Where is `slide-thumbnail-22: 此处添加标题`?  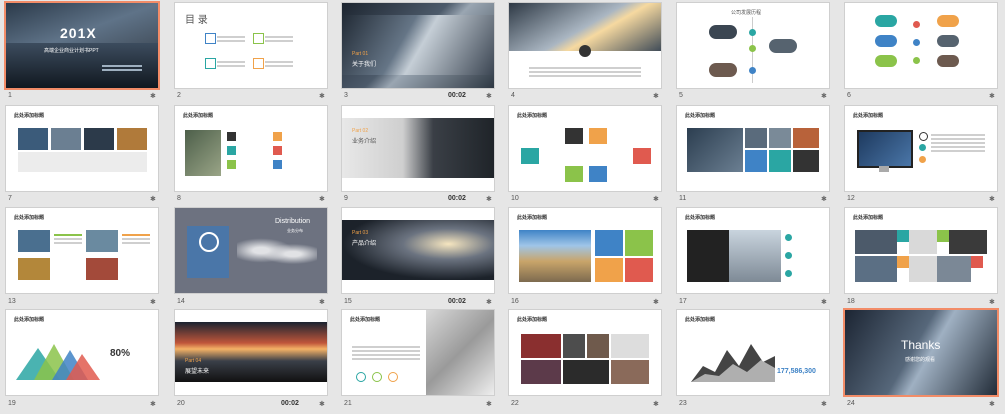
slide-thumbnail-22: 此处添加标题 is located at coordinates (585, 352).